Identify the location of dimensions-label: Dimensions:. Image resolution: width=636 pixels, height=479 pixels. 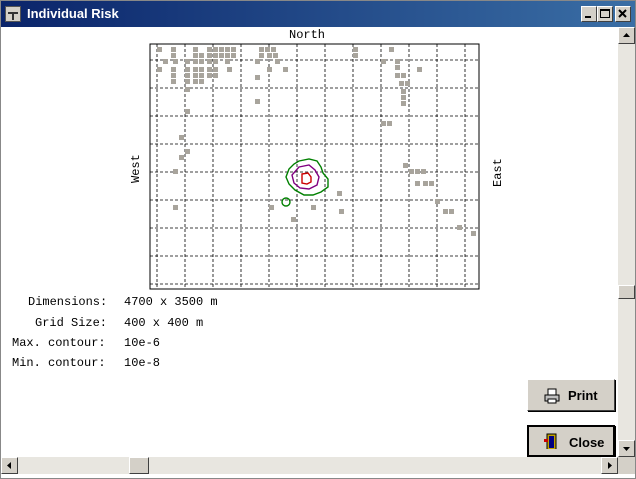
(68, 302).